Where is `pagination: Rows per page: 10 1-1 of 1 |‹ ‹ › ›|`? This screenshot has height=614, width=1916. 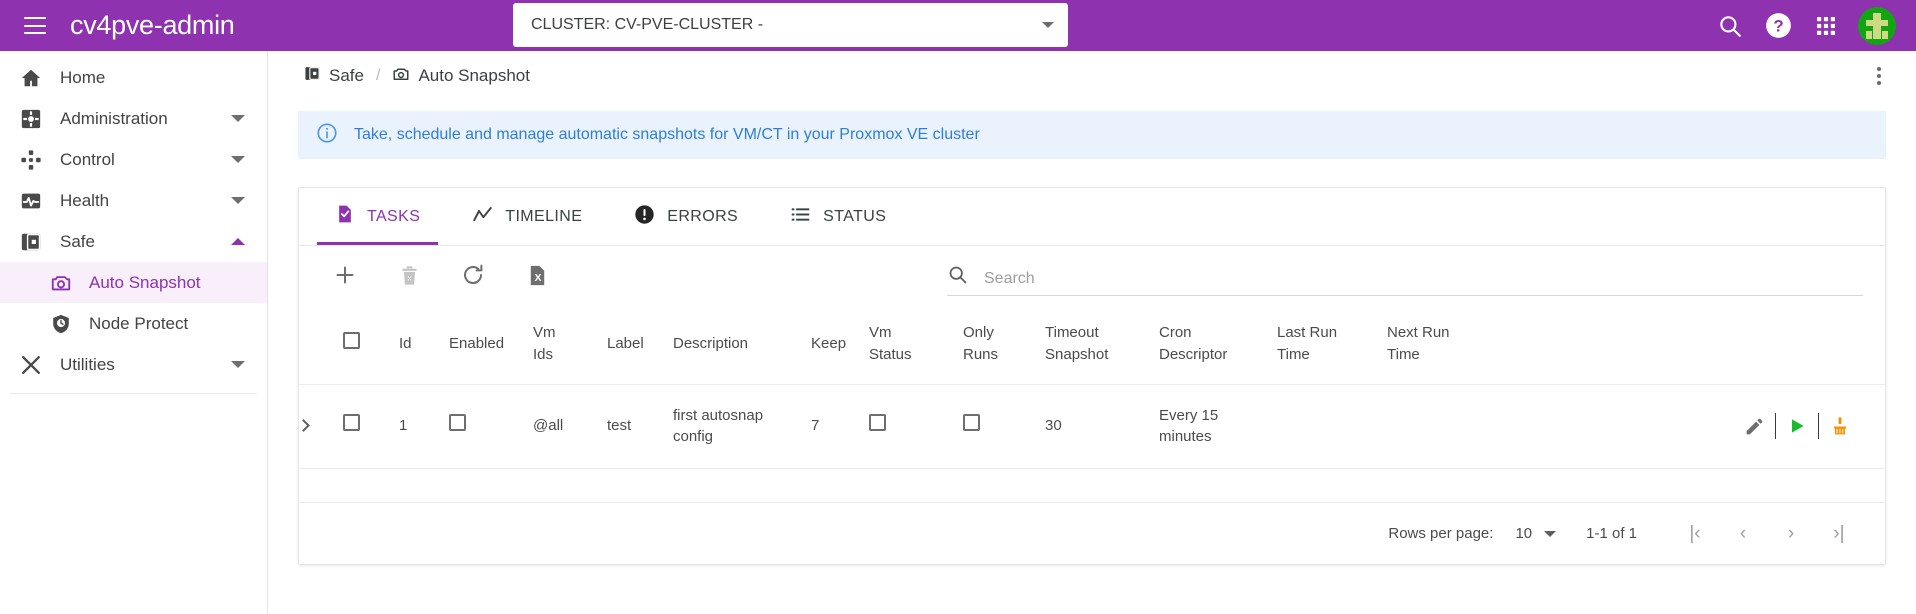
pagination: Rows per page: 10 1-1 of 1 |‹ ‹ › ›| is located at coordinates (1092, 533).